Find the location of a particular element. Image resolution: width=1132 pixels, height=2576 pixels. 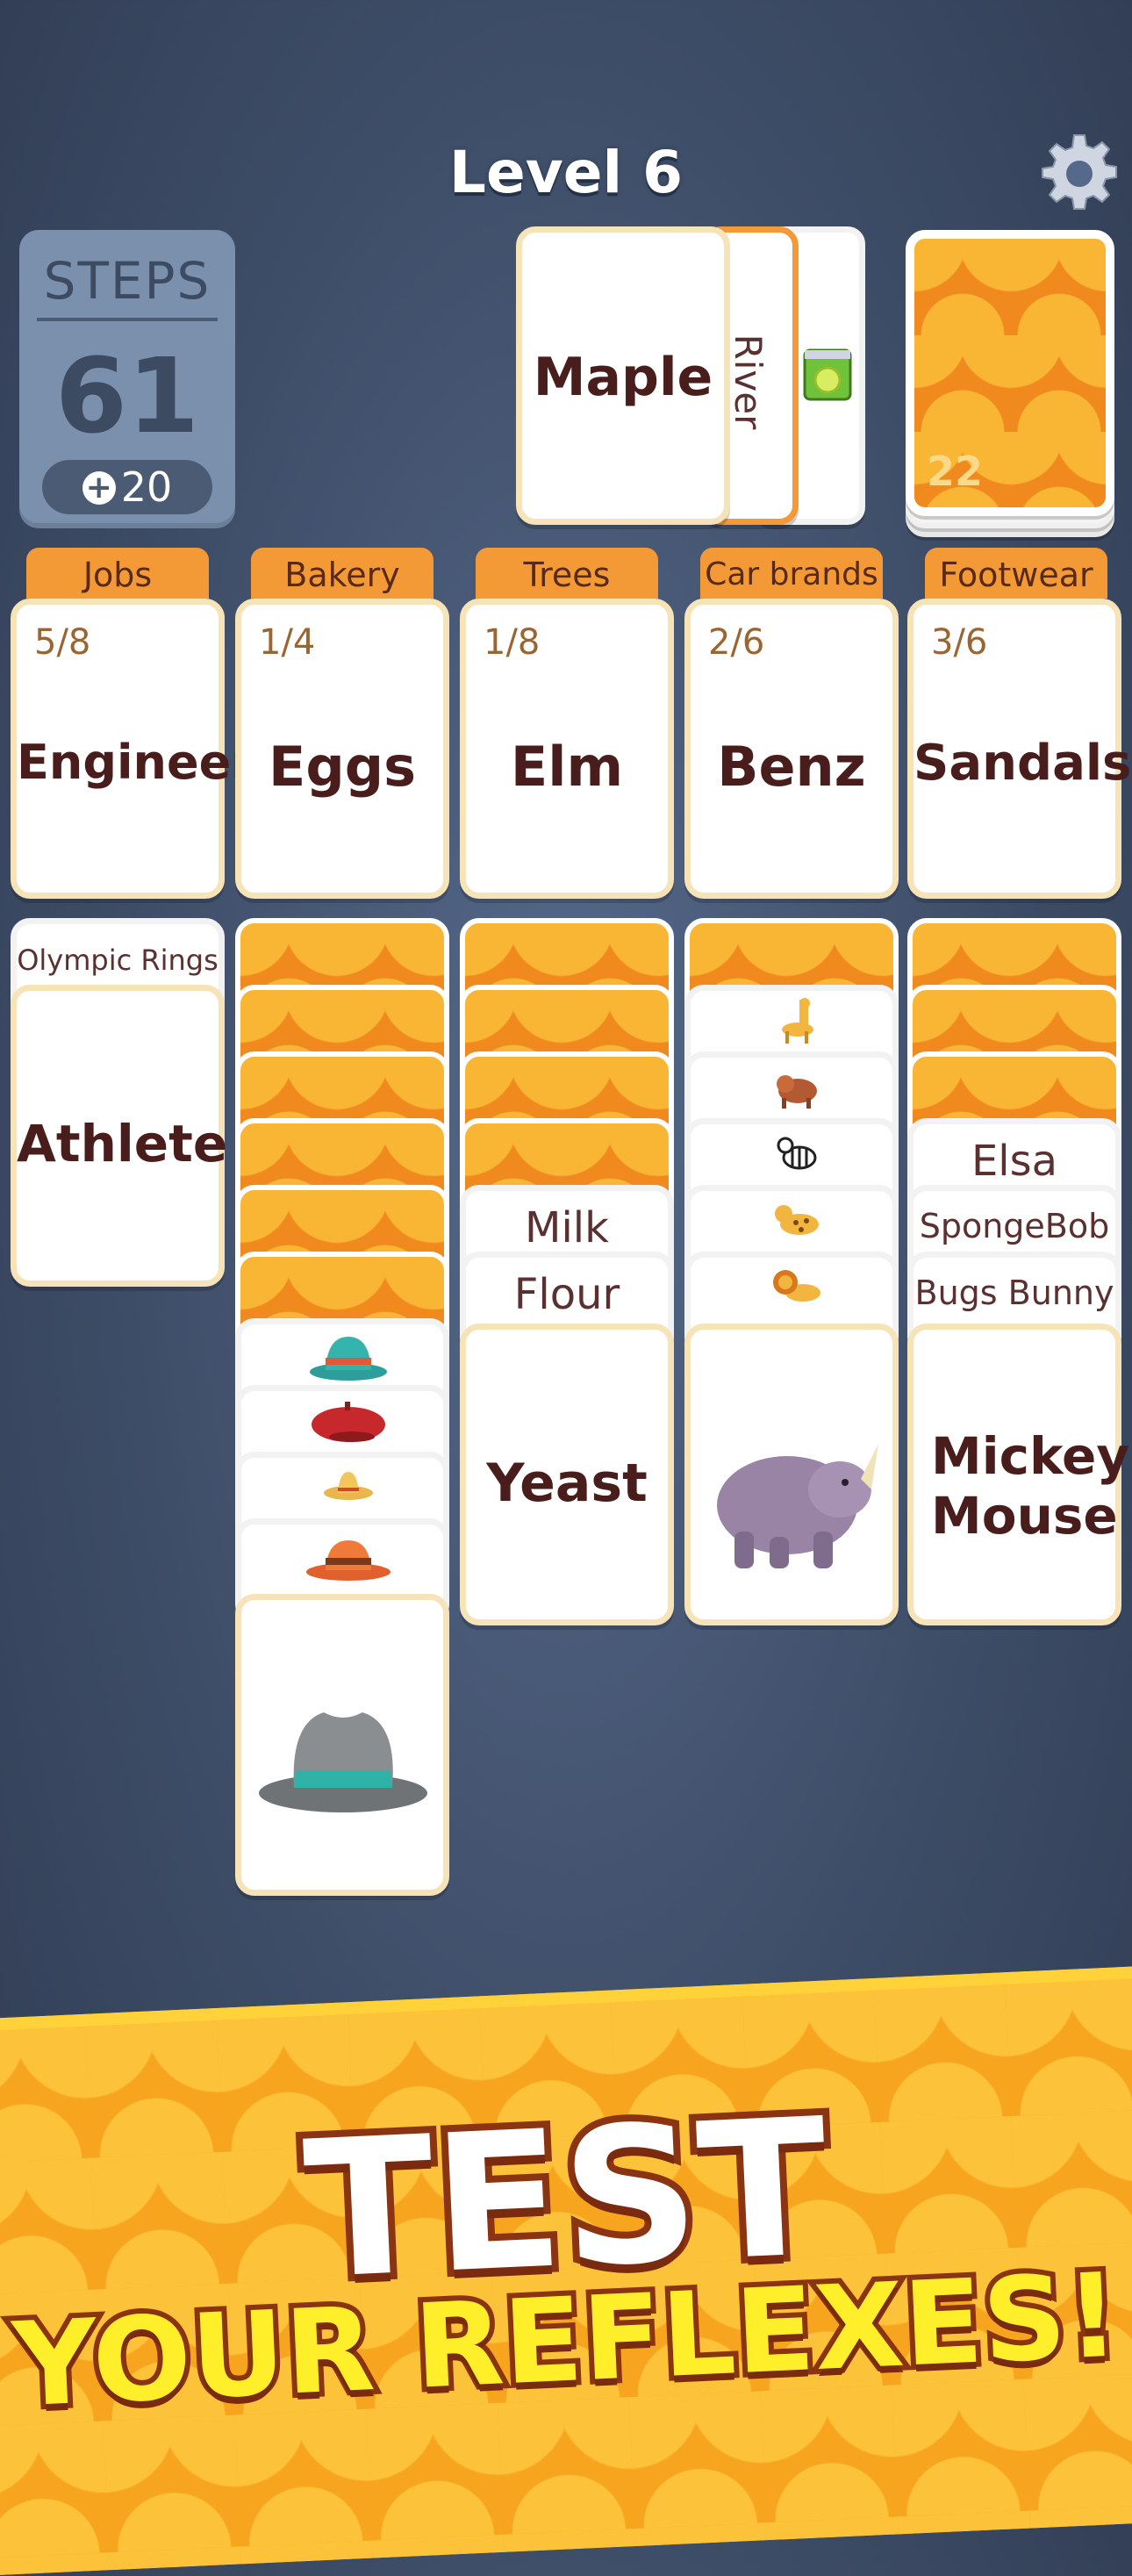

lion-icon is located at coordinates (797, 1286).